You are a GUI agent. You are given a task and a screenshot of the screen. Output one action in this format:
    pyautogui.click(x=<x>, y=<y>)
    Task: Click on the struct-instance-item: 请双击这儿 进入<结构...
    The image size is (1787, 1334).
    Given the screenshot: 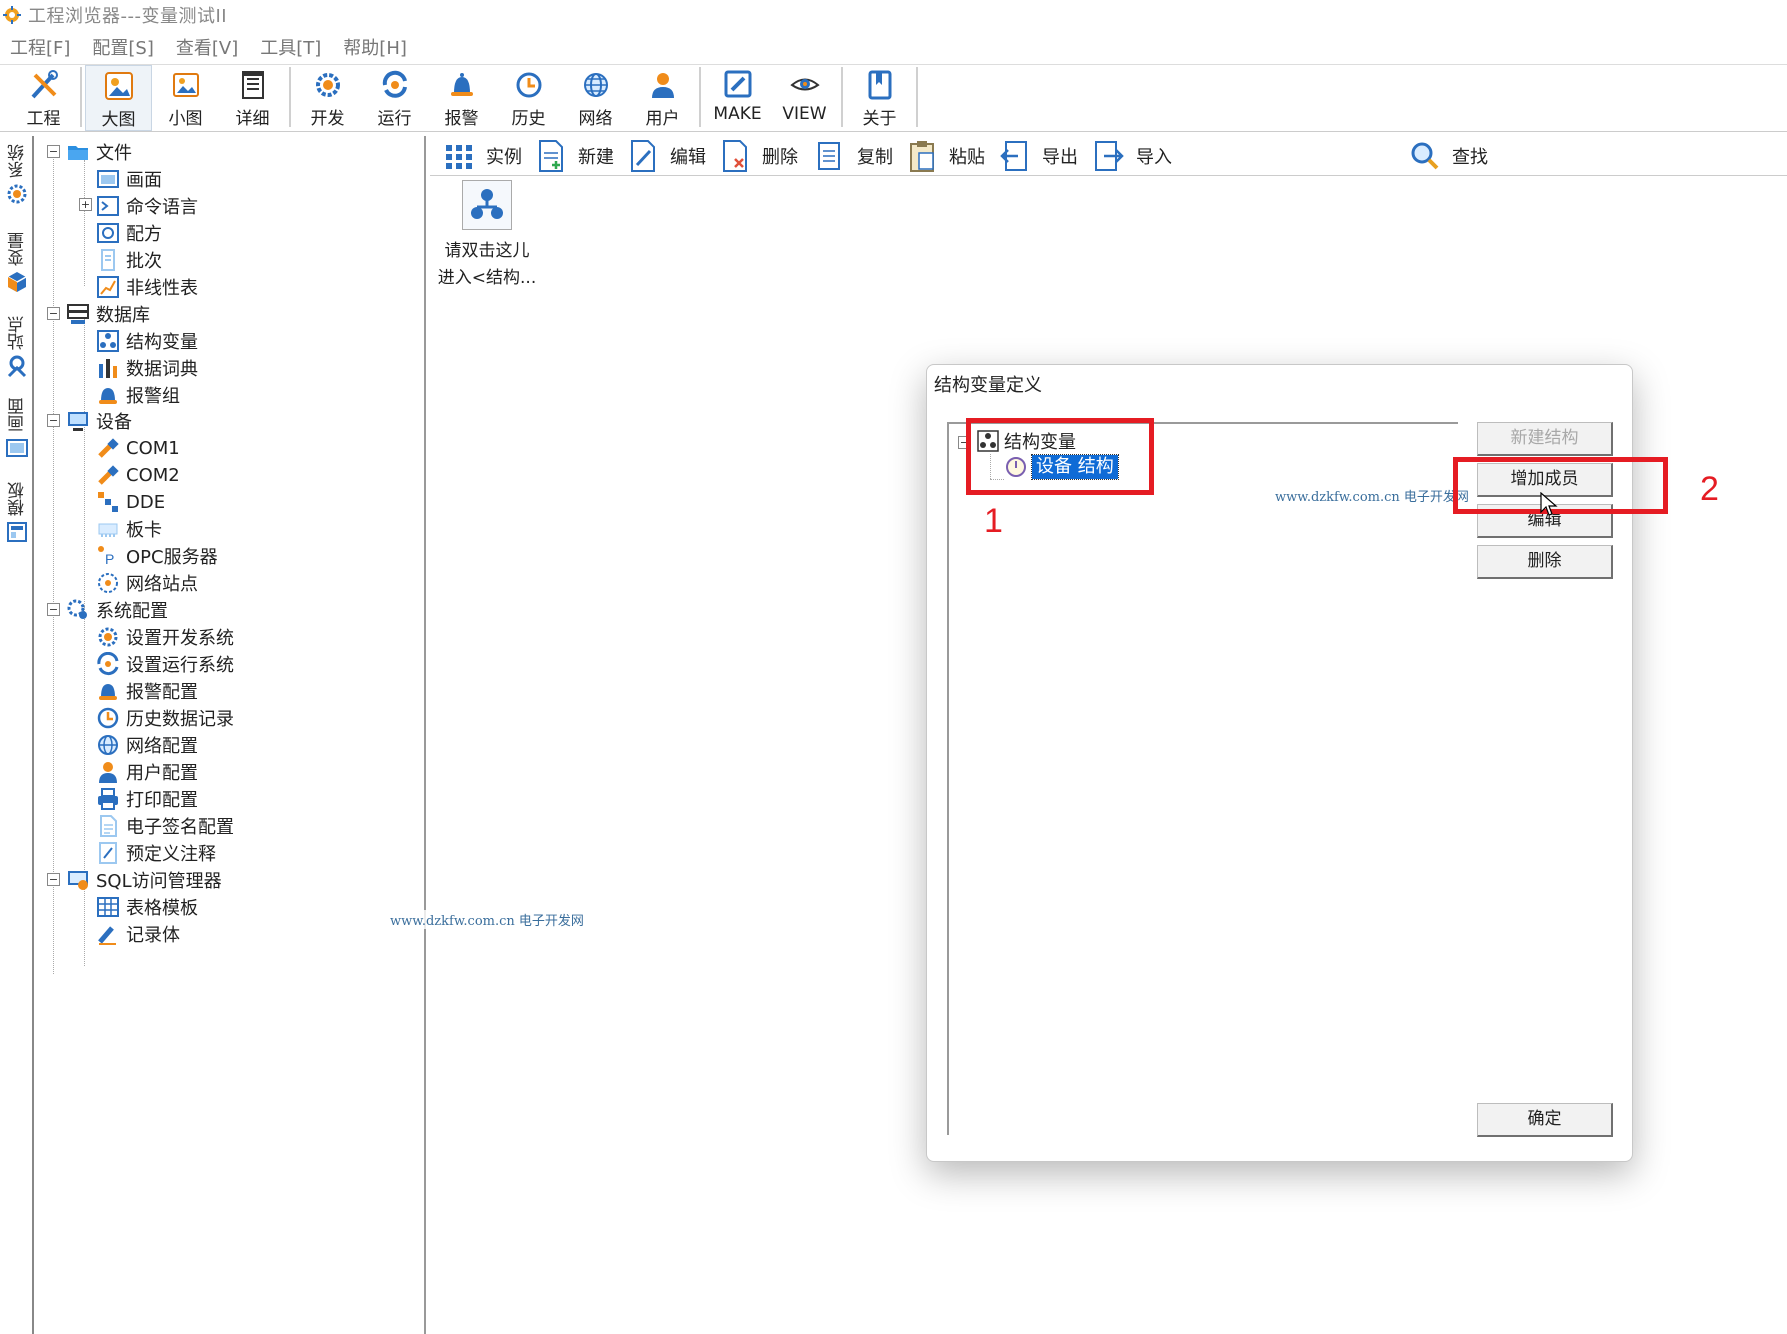 What is the action you would take?
    pyautogui.click(x=487, y=236)
    